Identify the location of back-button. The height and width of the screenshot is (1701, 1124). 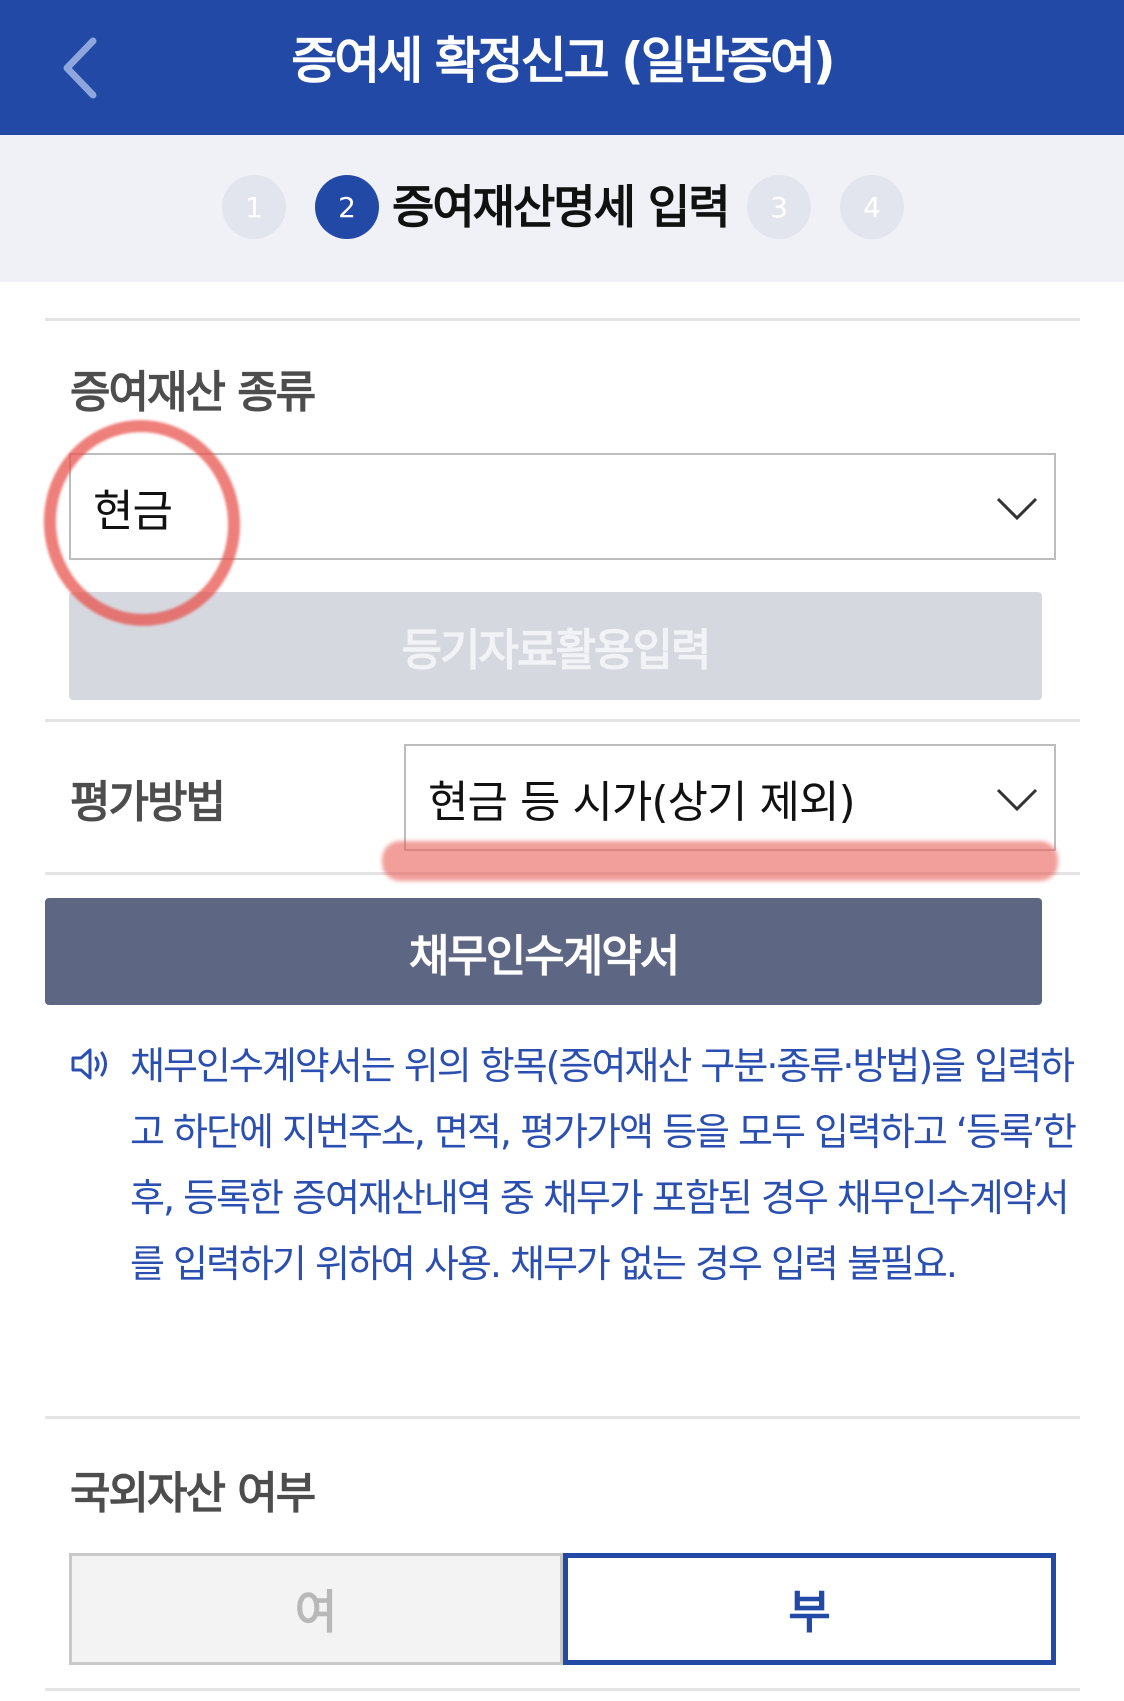
(79, 68).